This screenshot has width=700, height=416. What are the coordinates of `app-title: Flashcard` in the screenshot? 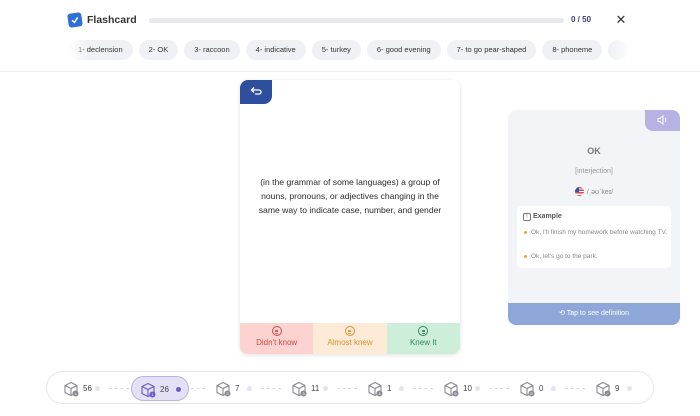 It's located at (112, 20).